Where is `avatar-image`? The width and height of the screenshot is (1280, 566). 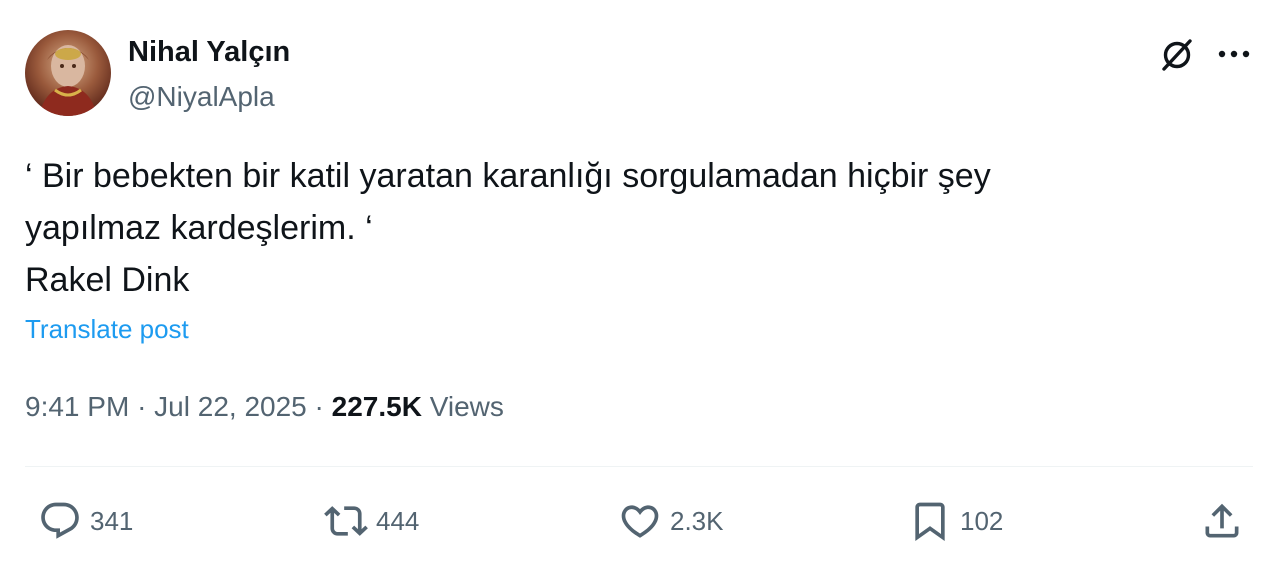 avatar-image is located at coordinates (68, 80).